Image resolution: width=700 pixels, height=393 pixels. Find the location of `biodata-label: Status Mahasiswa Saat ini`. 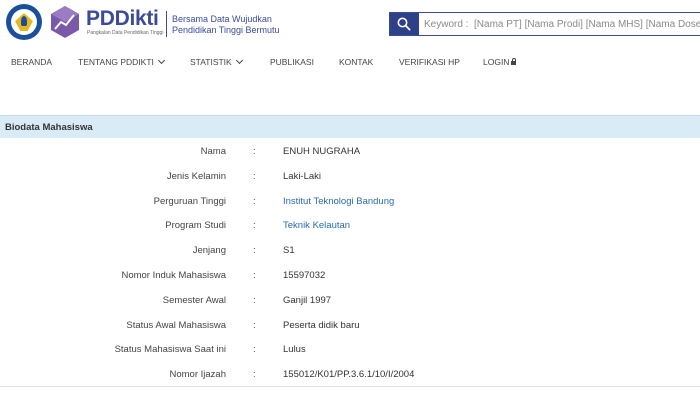

biodata-label: Status Mahasiswa Saat ini is located at coordinates (170, 350).